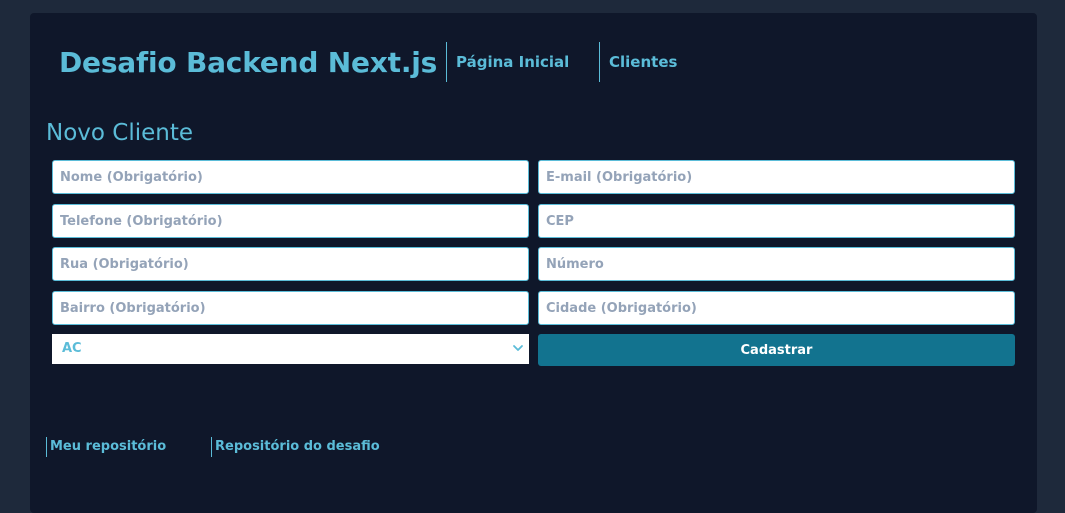  What do you see at coordinates (776, 350) in the screenshot?
I see `submit-button: Cadastrar` at bounding box center [776, 350].